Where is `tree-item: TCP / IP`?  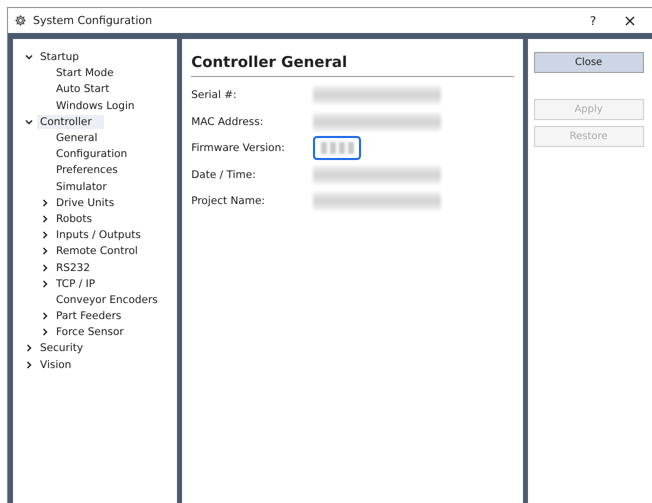
tree-item: TCP / IP is located at coordinates (75, 283).